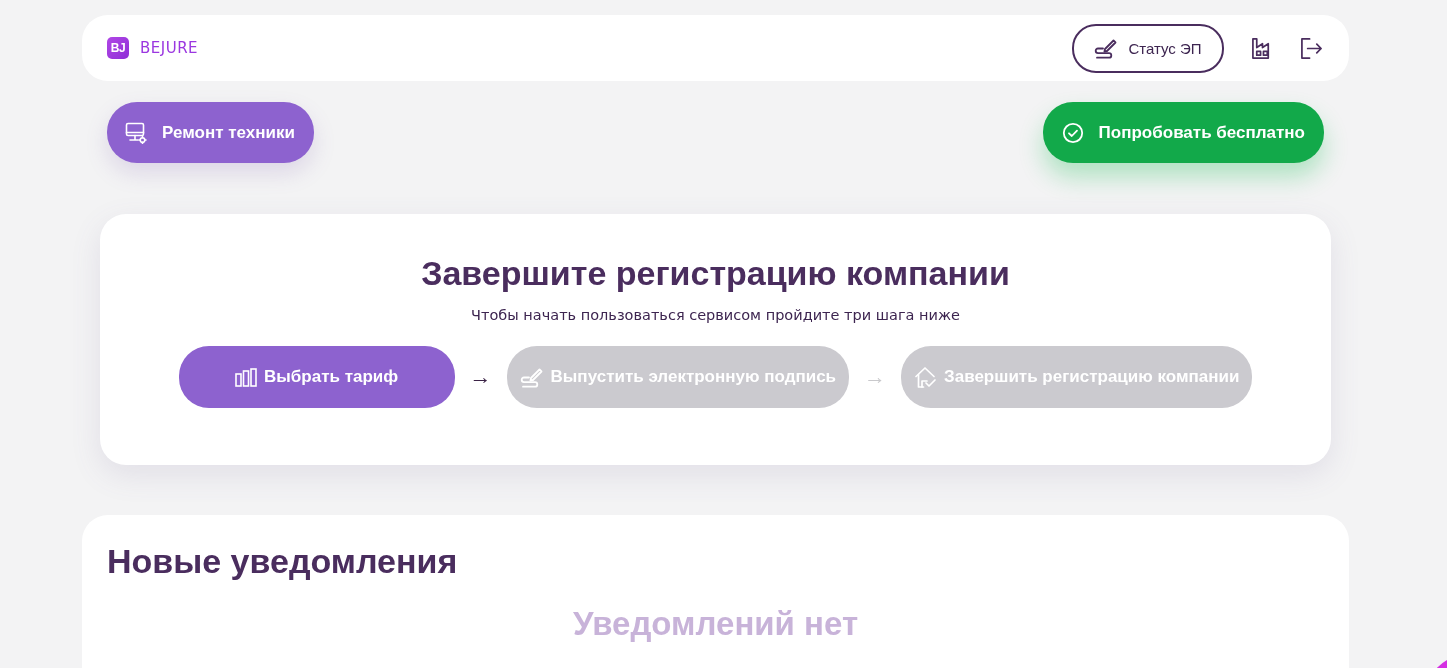 Image resolution: width=1447 pixels, height=668 pixels. Describe the element at coordinates (1311, 48) in the screenshot. I see `logout-icon` at that location.